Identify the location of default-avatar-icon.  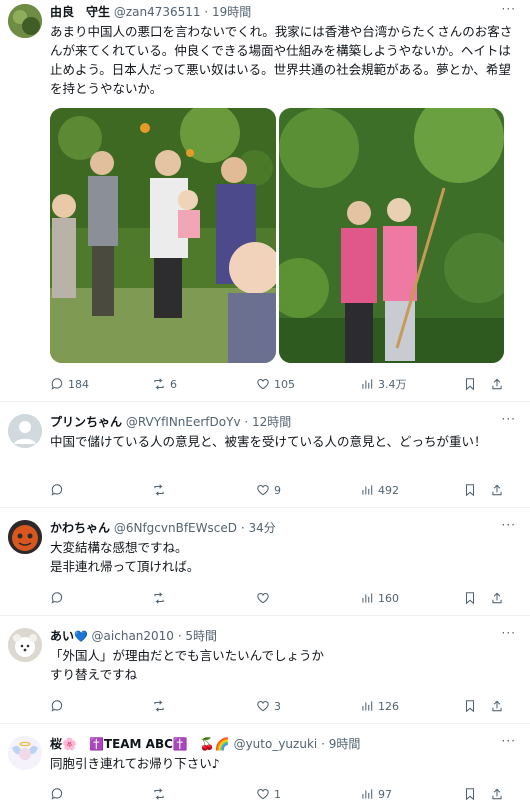
(25, 431).